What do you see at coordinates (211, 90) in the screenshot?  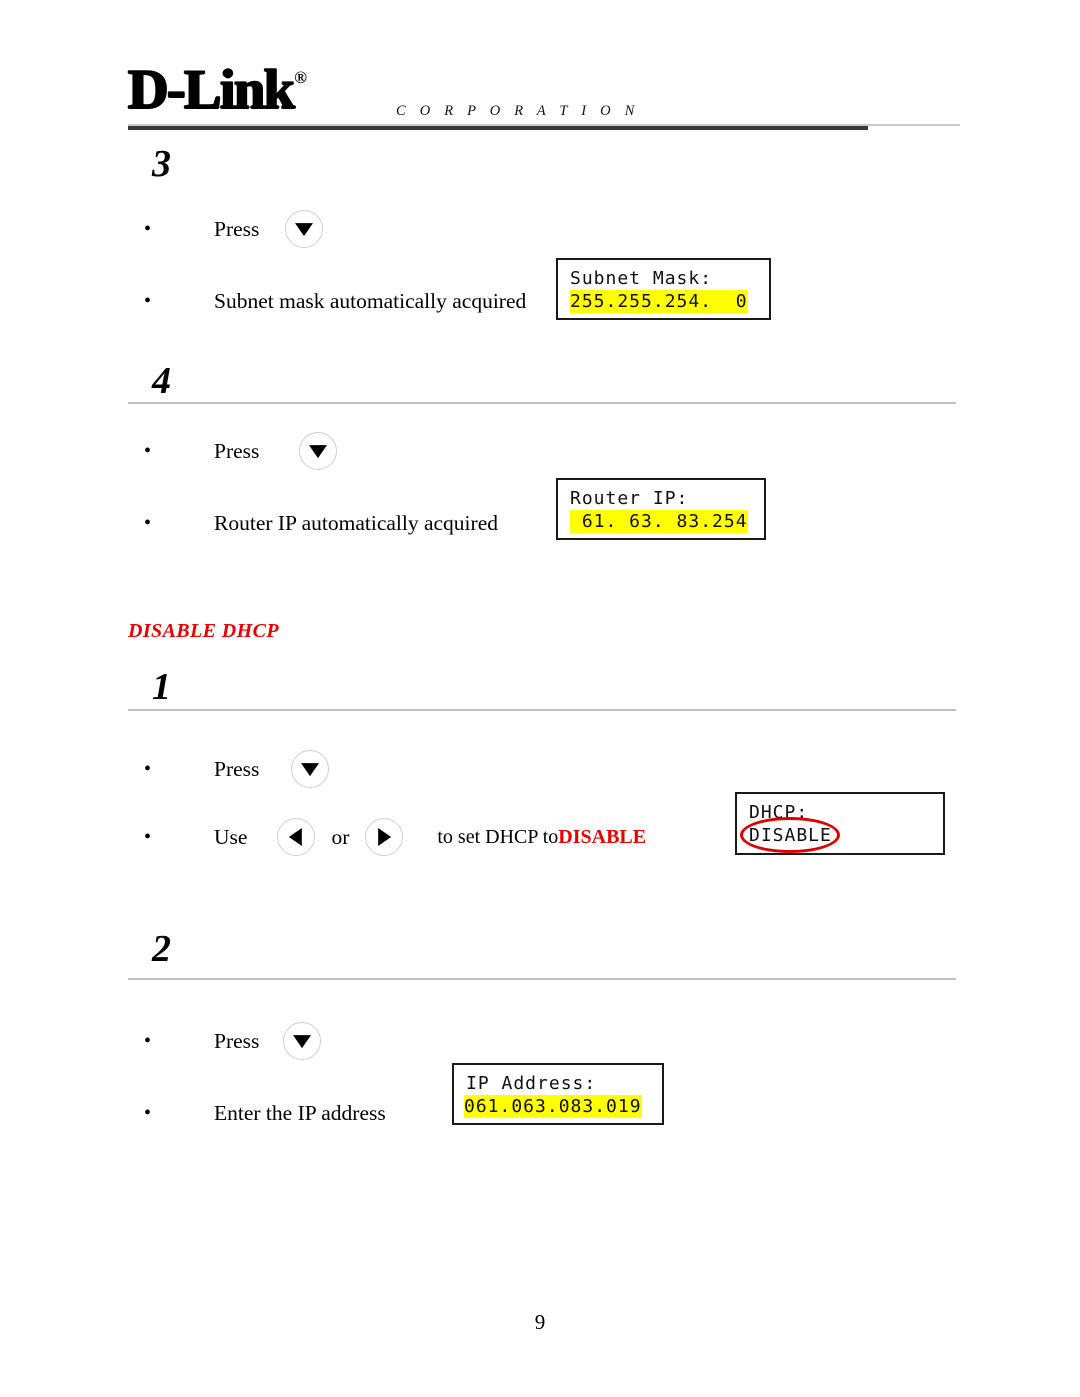 I see `brand-name: D-Link` at bounding box center [211, 90].